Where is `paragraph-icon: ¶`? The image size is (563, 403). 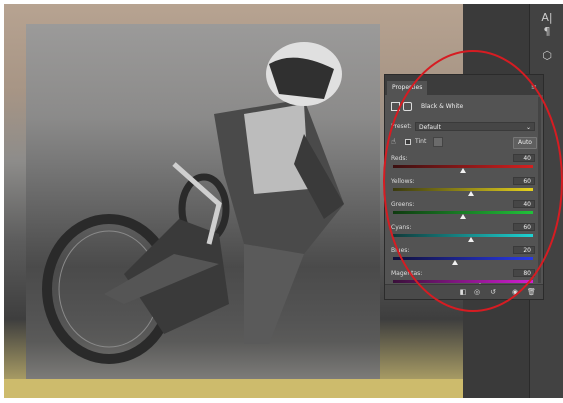 paragraph-icon: ¶ is located at coordinates (547, 32).